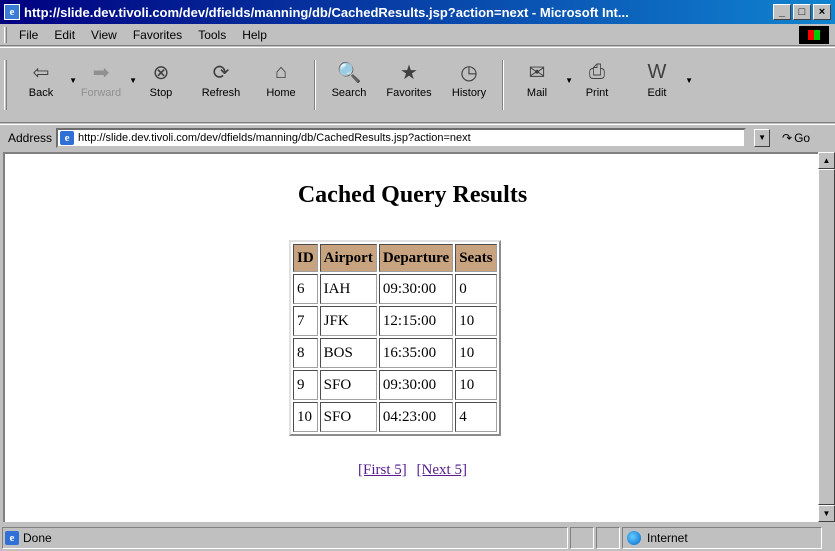  What do you see at coordinates (64, 35) in the screenshot?
I see `menu-edit: Edit` at bounding box center [64, 35].